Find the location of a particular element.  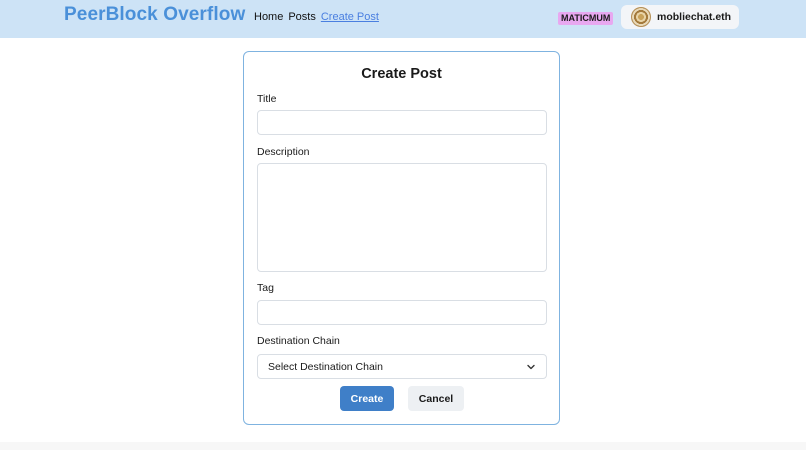

page-title: Create Post is located at coordinates (401, 74).